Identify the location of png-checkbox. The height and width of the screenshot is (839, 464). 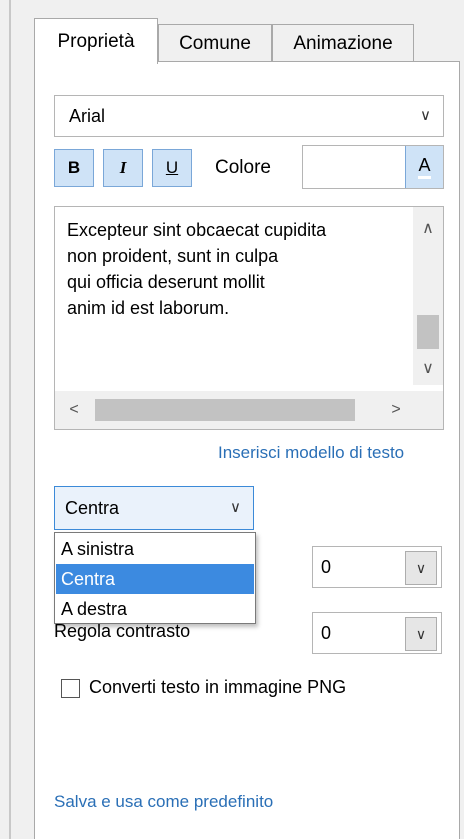
(70, 688).